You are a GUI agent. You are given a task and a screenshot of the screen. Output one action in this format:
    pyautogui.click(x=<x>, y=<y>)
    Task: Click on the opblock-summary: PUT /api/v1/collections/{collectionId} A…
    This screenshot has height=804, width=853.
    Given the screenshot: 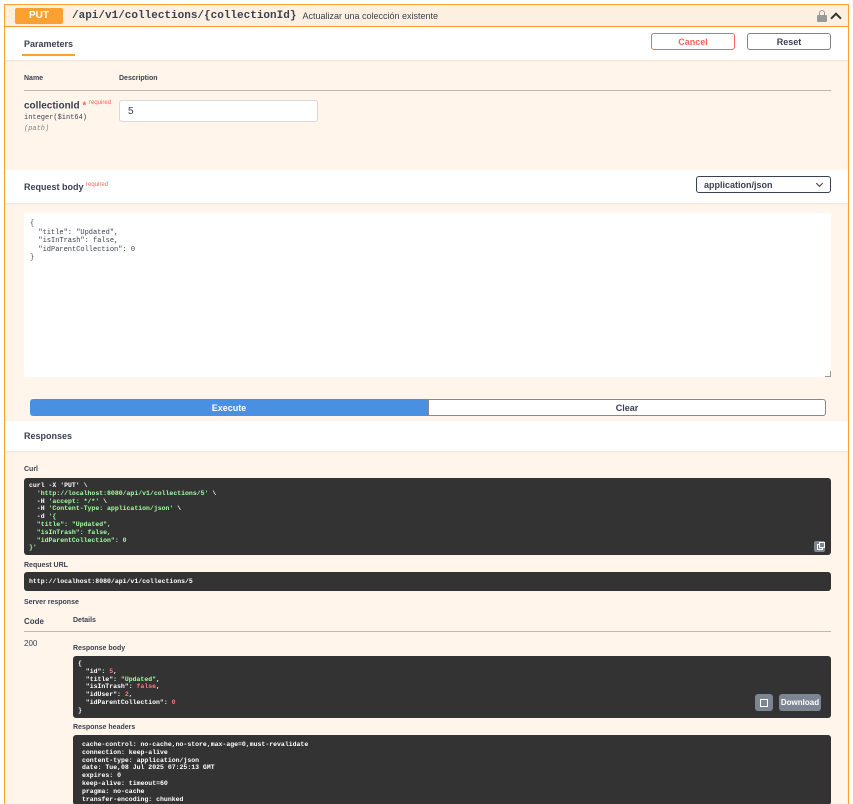 What is the action you would take?
    pyautogui.click(x=426, y=16)
    